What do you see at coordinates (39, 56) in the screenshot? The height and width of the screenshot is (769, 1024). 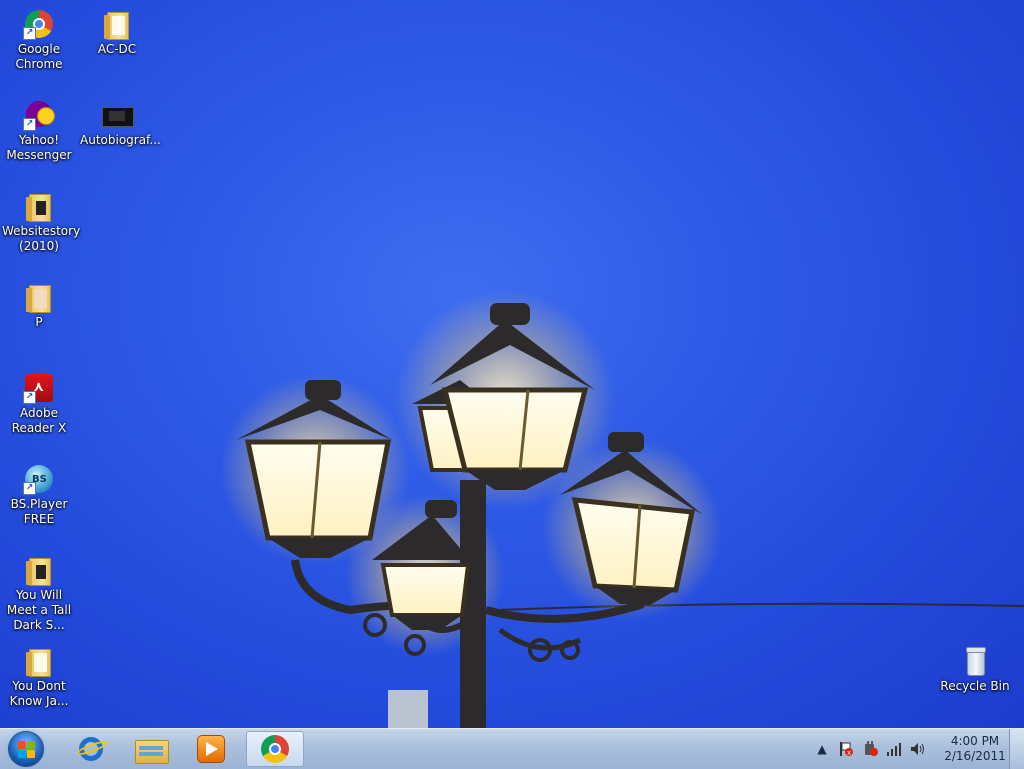 I see `desktop-icon-label: Google Chrome` at bounding box center [39, 56].